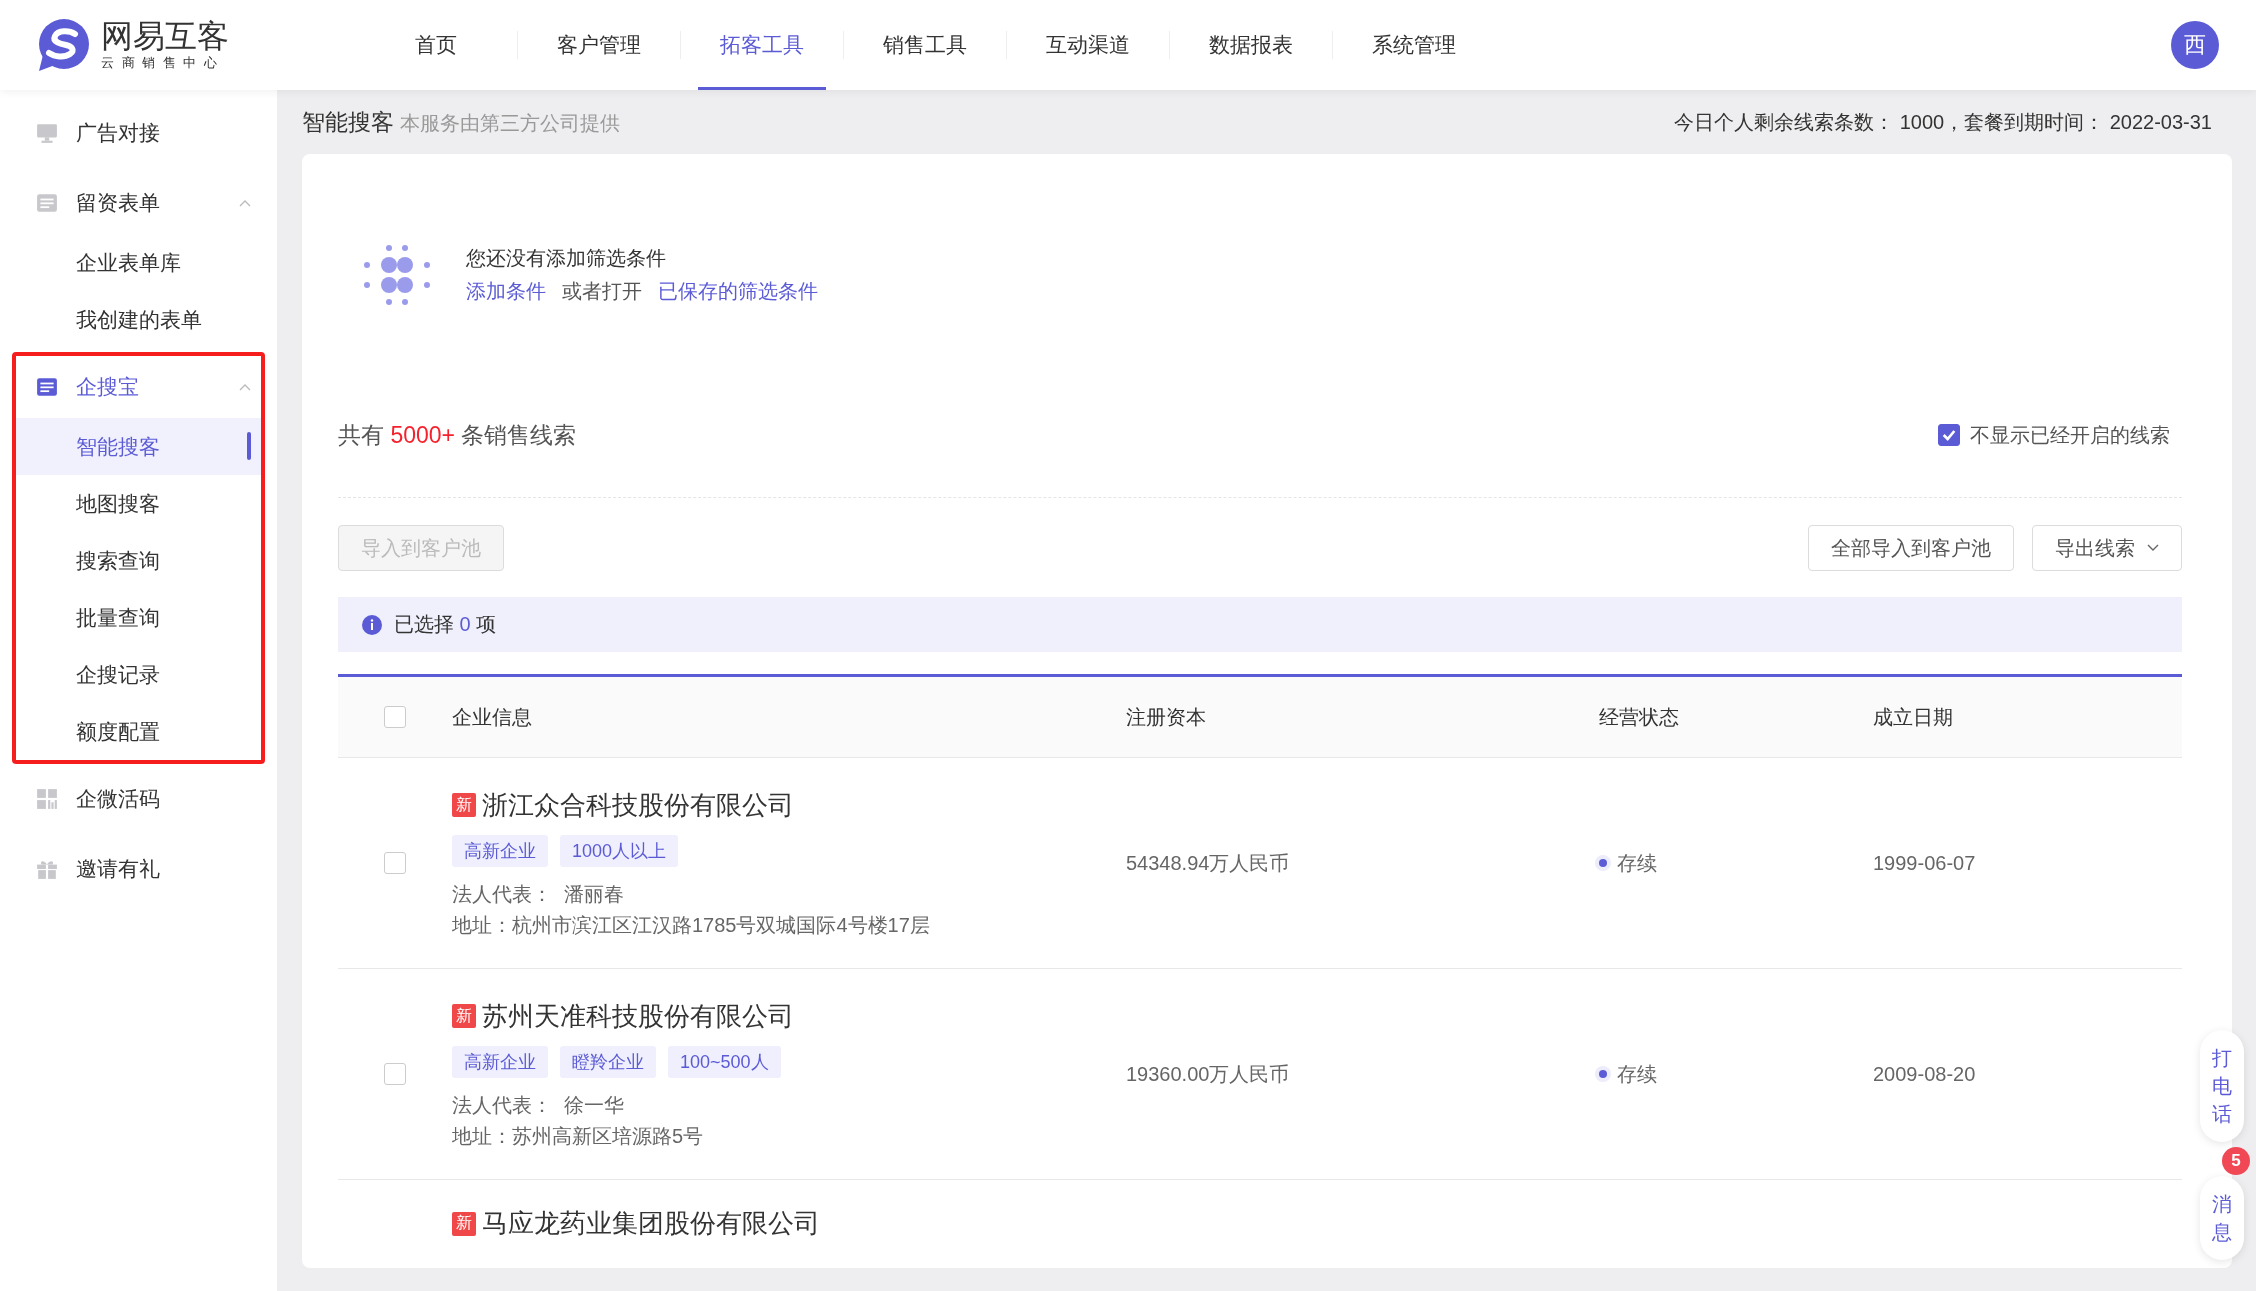  I want to click on nav-tab: 拓客工具, so click(762, 45).